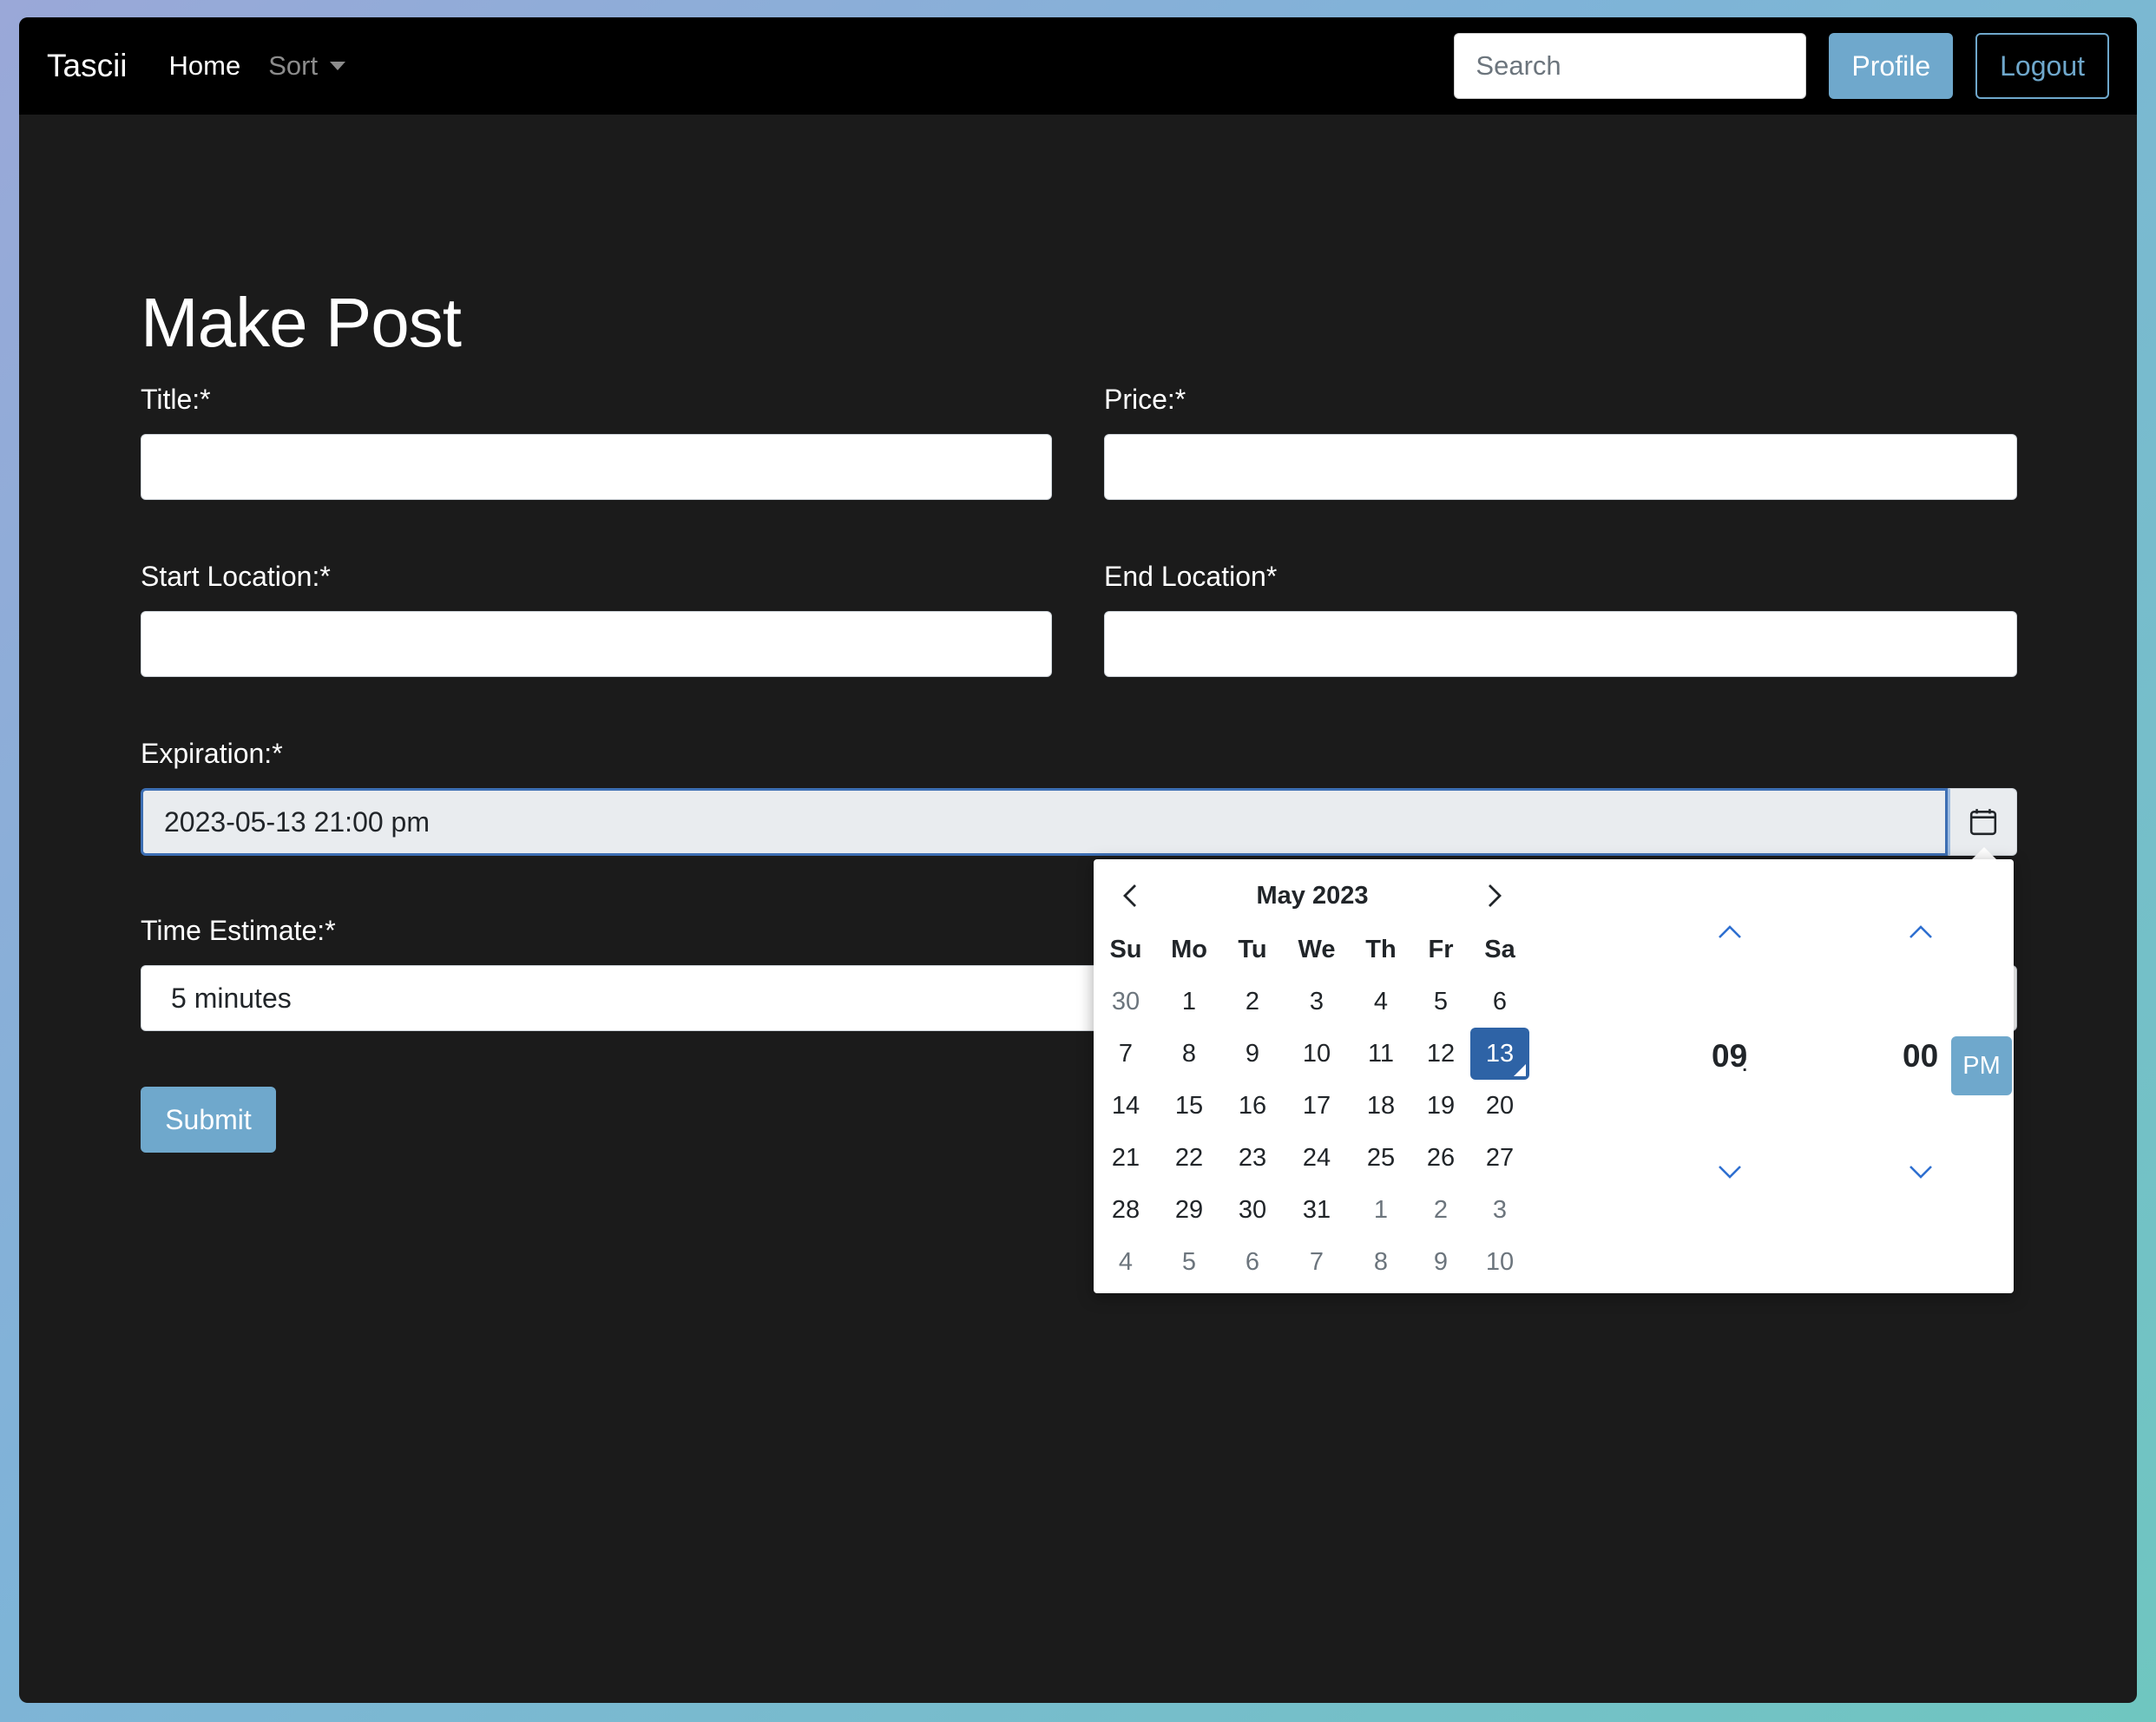  I want to click on minute-increment-button, so click(1920, 932).